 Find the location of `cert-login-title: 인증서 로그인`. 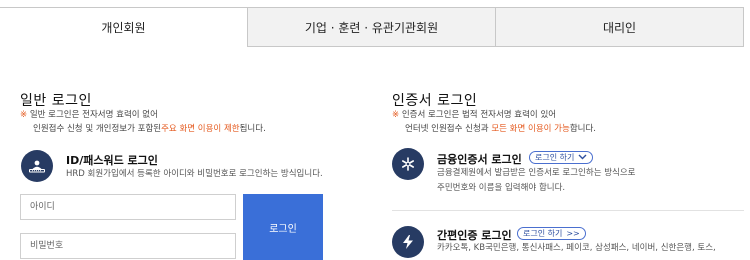

cert-login-title: 인증서 로그인 is located at coordinates (435, 101).